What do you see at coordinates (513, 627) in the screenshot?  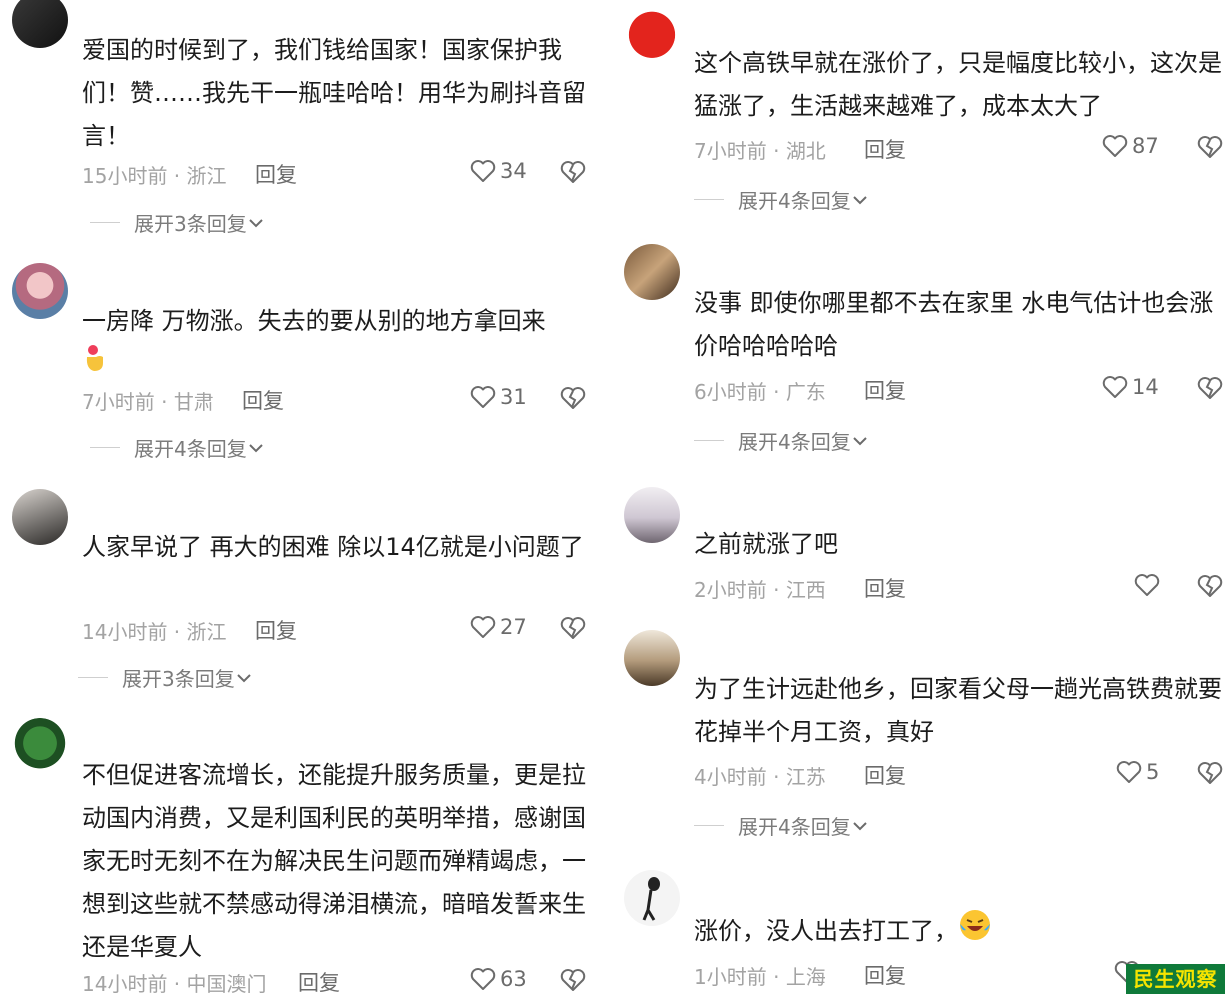 I see `like-count: 27` at bounding box center [513, 627].